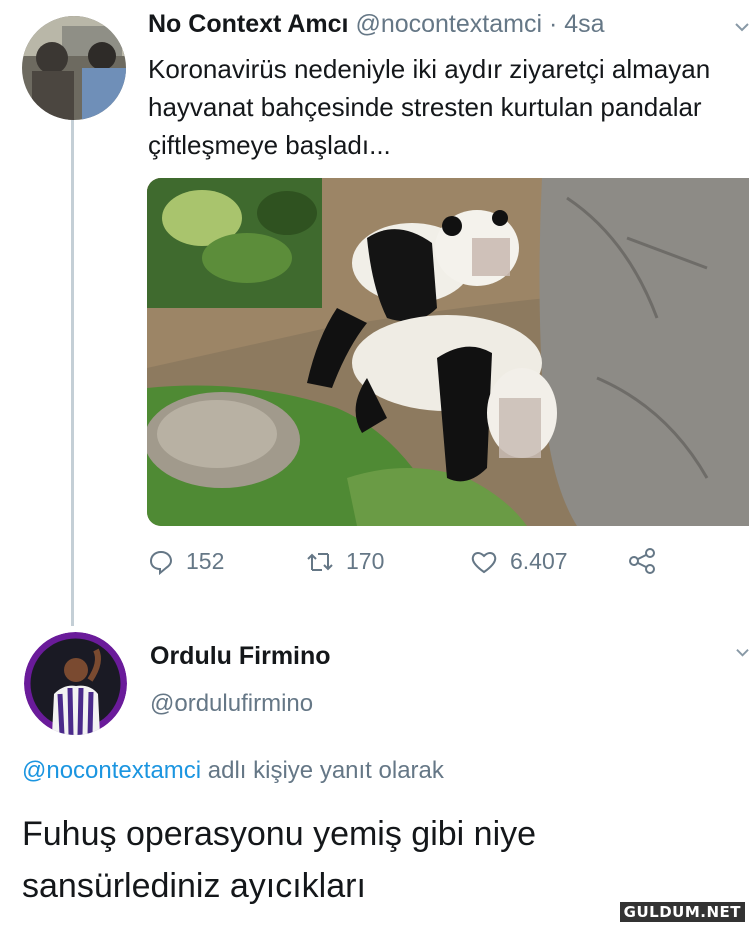 The height and width of the screenshot is (926, 749). I want to click on like-action: 6.407, so click(519, 561).